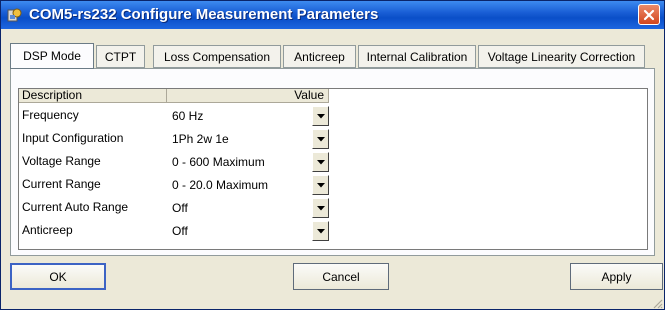 The image size is (665, 310). I want to click on column-header-value: Value, so click(248, 96).